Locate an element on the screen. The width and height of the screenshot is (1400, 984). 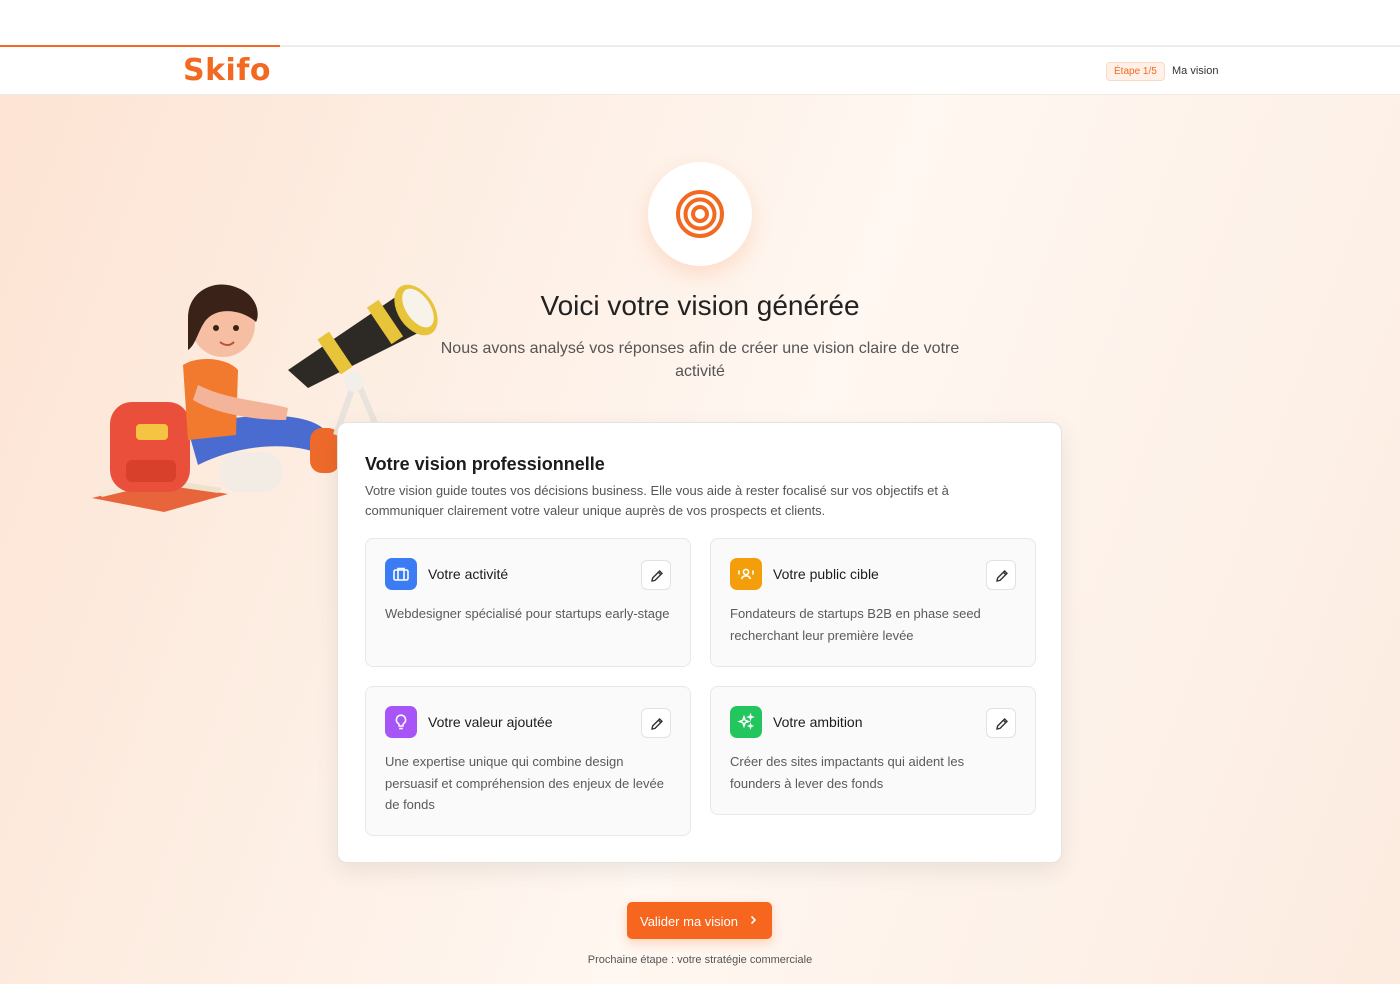
tile-icon-valeur-ajoutee is located at coordinates (401, 722).